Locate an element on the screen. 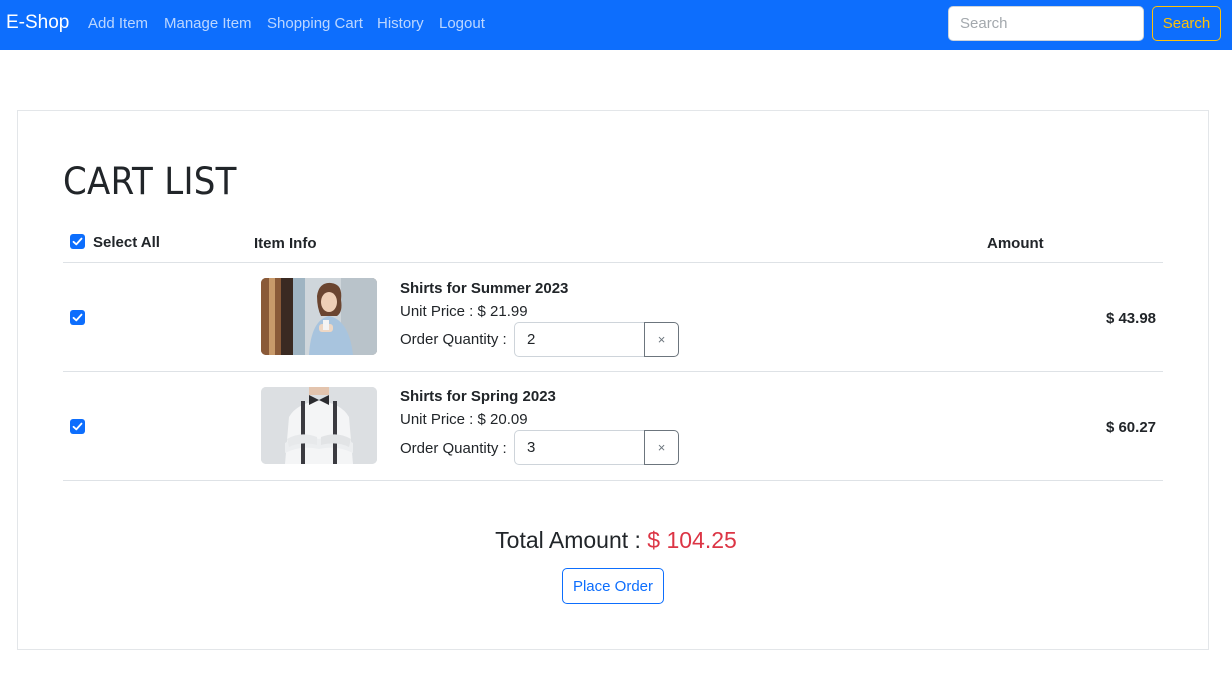 Image resolution: width=1232 pixels, height=674 pixels. total-amount-value: $ 104.25 is located at coordinates (692, 540).